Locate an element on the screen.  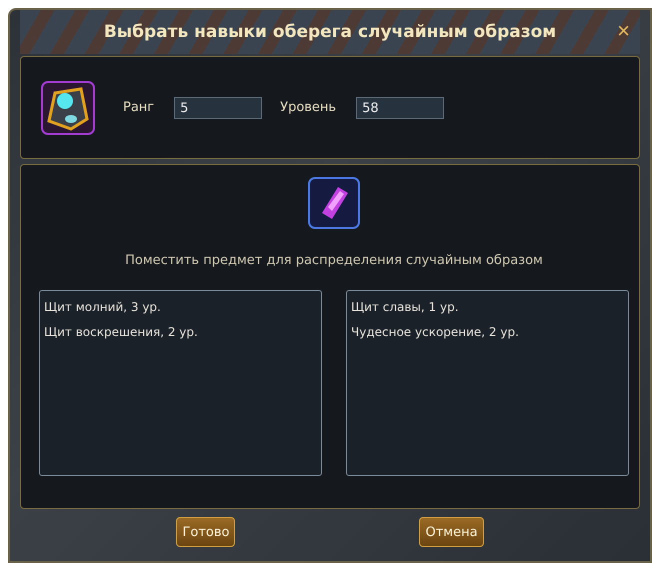
skill-entry: Щит молний, 3 ур. is located at coordinates (103, 307).